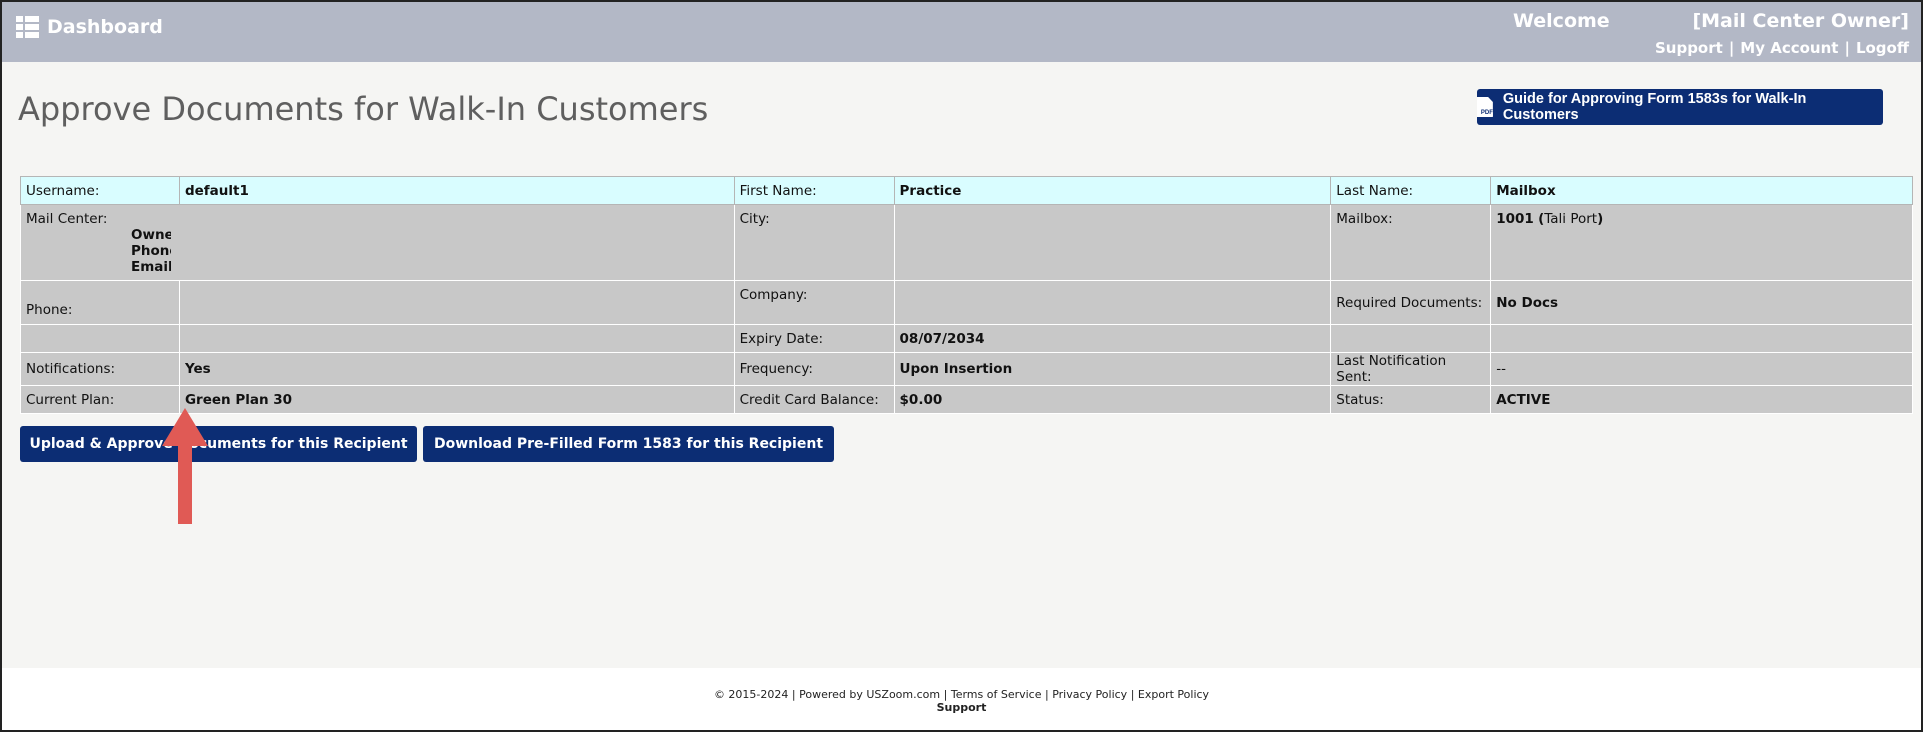 The width and height of the screenshot is (1923, 732). I want to click on username-label: Username:, so click(100, 190).